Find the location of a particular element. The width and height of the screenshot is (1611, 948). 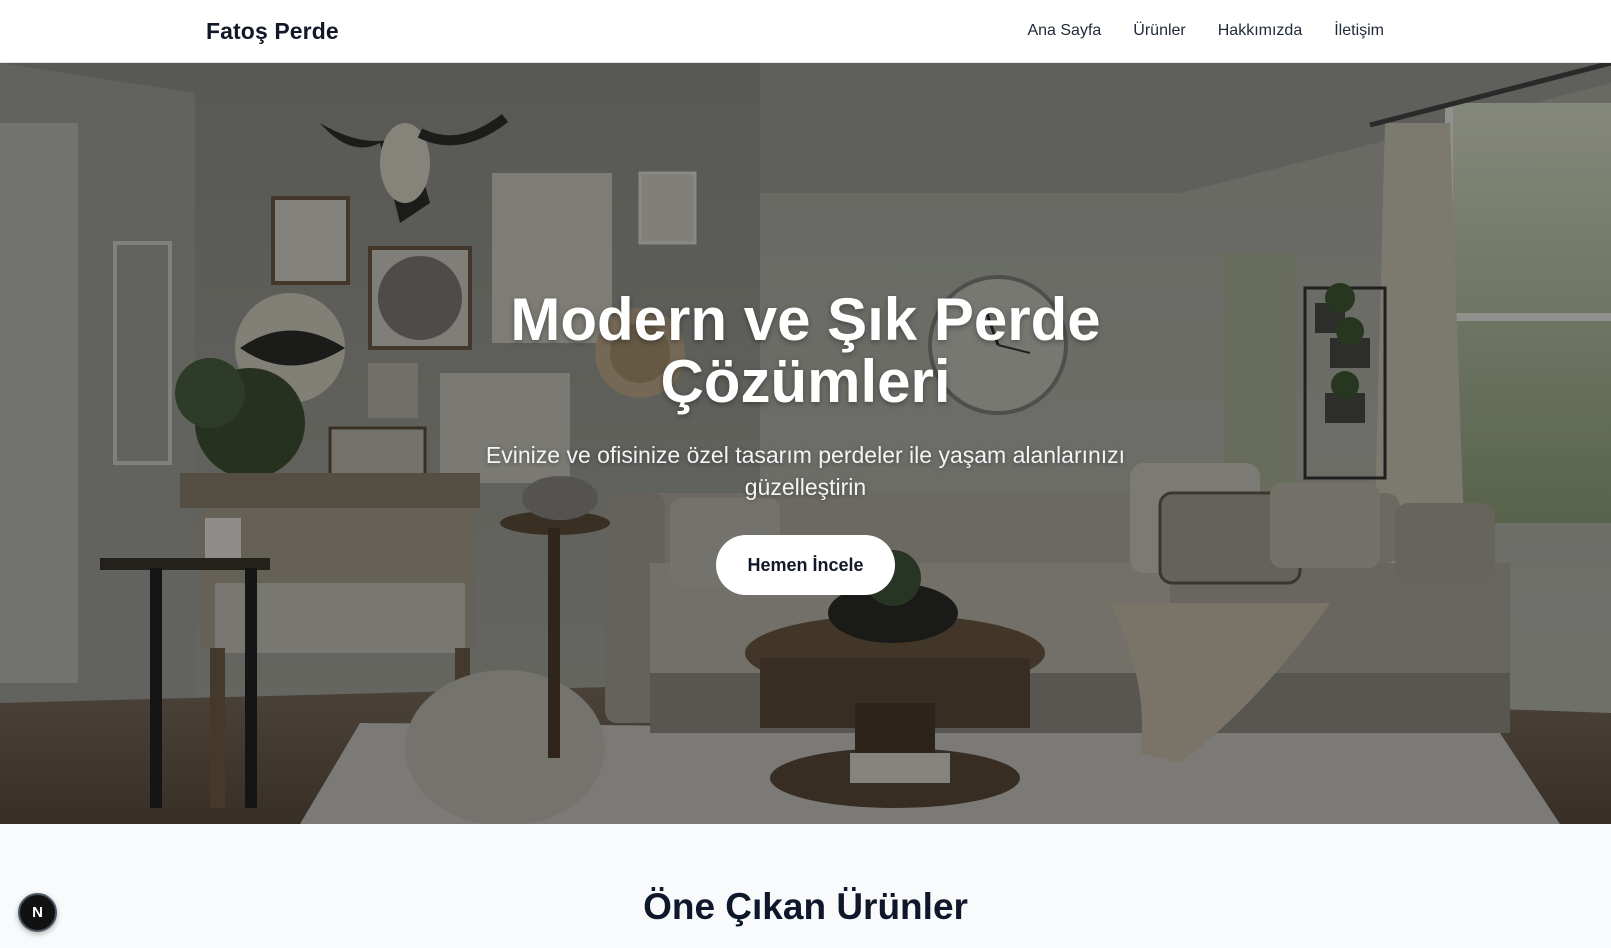

hero-title: Modern ve Şık Perde Çözümleri is located at coordinates (805, 350).